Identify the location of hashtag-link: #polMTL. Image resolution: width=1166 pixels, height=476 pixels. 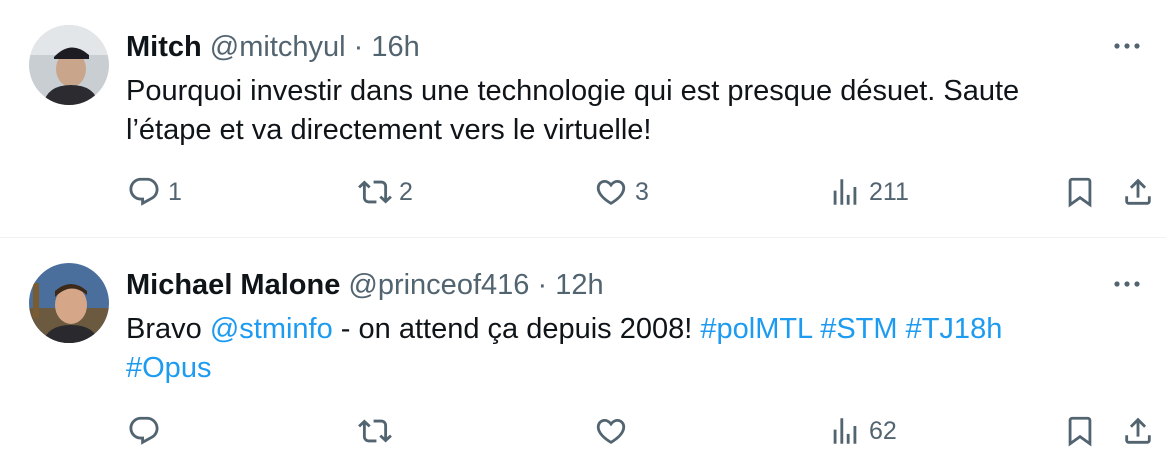
(756, 329).